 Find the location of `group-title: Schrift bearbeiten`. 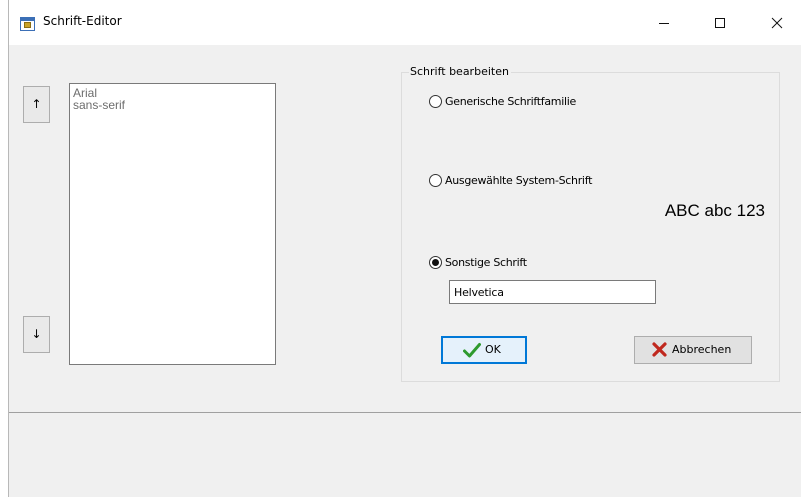

group-title: Schrift bearbeiten is located at coordinates (460, 72).